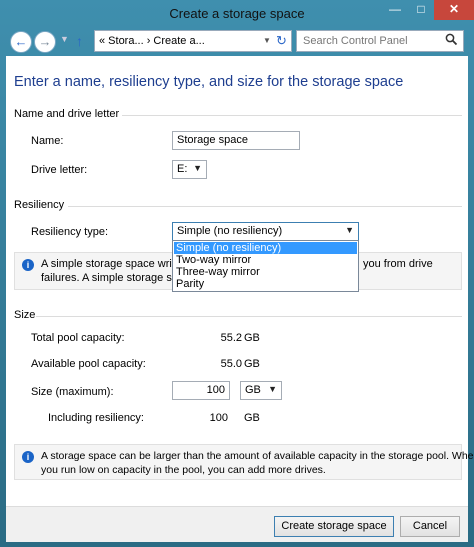 This screenshot has height=547, width=474. Describe the element at coordinates (88, 364) in the screenshot. I see `available-capacity-label: Available pool capacity:` at that location.